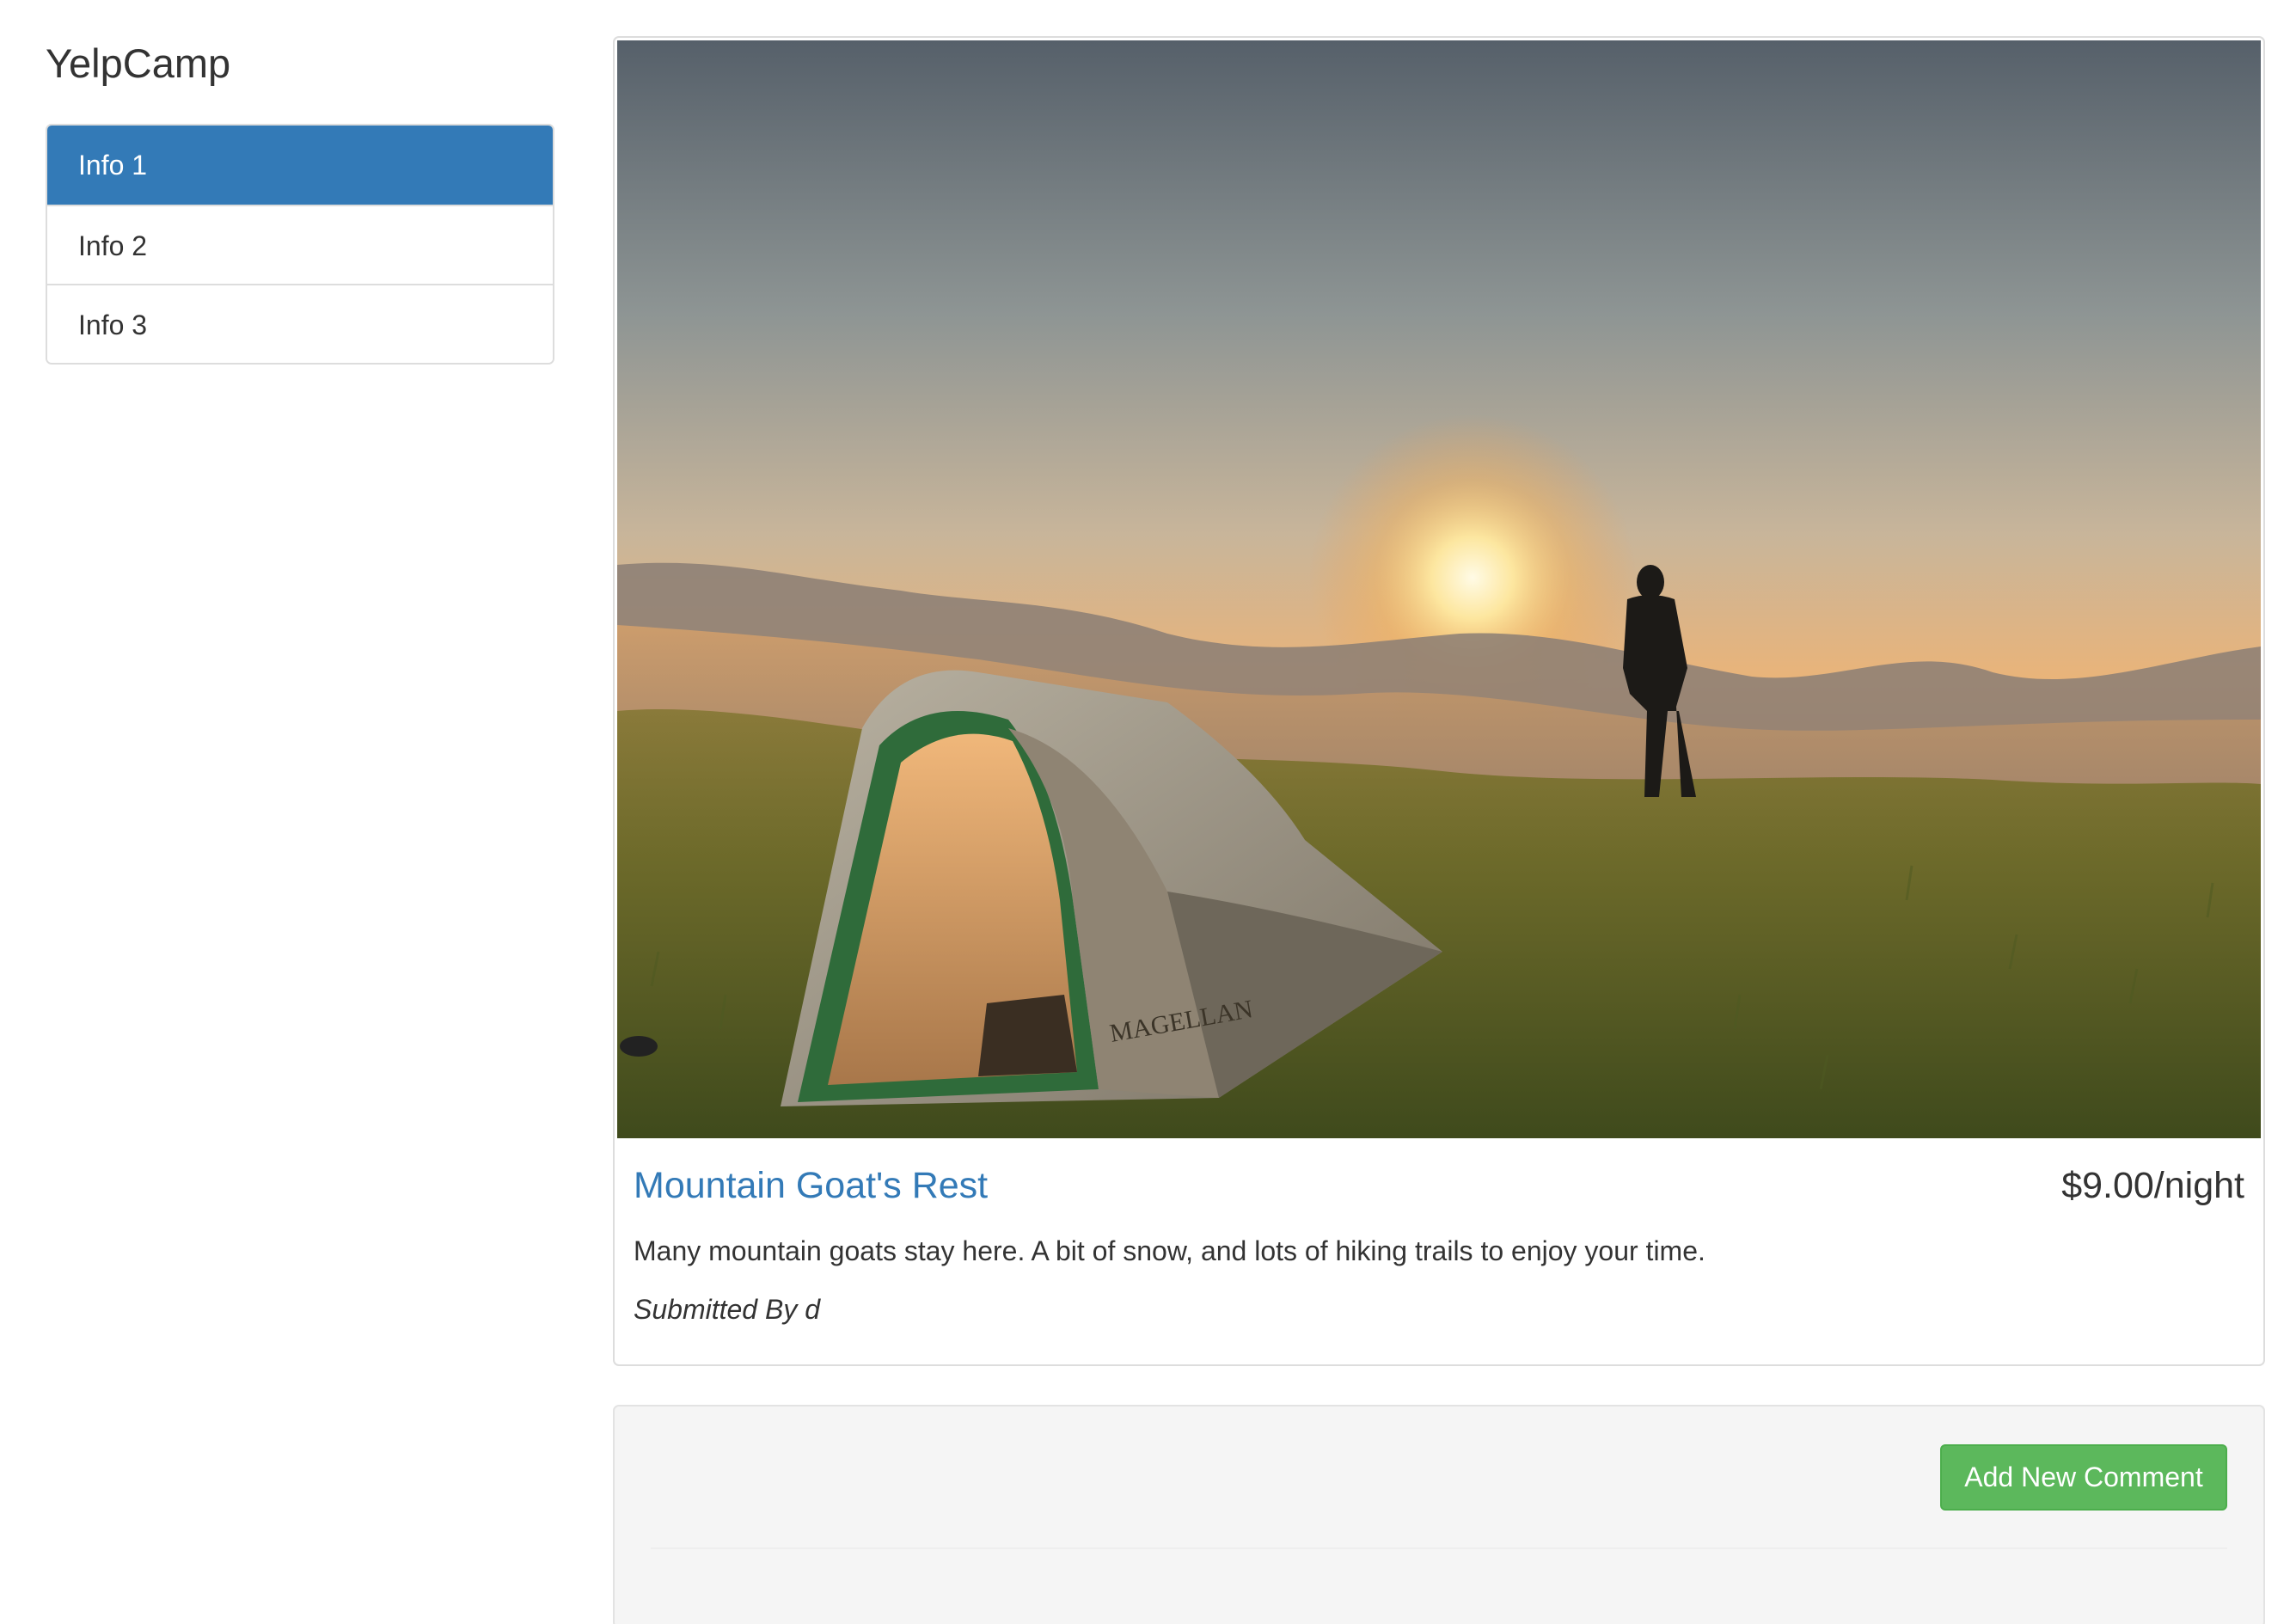 This screenshot has width=2290, height=1624. I want to click on comments-section: Add New Comment, so click(1439, 1514).